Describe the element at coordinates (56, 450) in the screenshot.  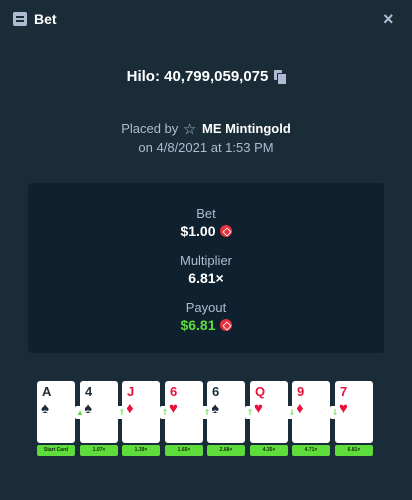
I see `card-multiplier: Start Card` at that location.